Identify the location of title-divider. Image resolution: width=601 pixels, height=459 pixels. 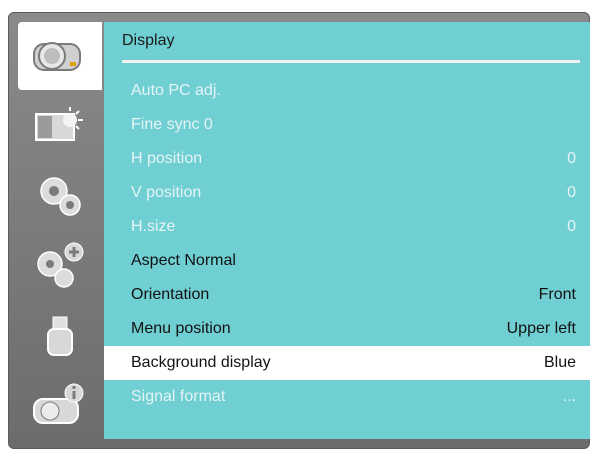
(351, 61).